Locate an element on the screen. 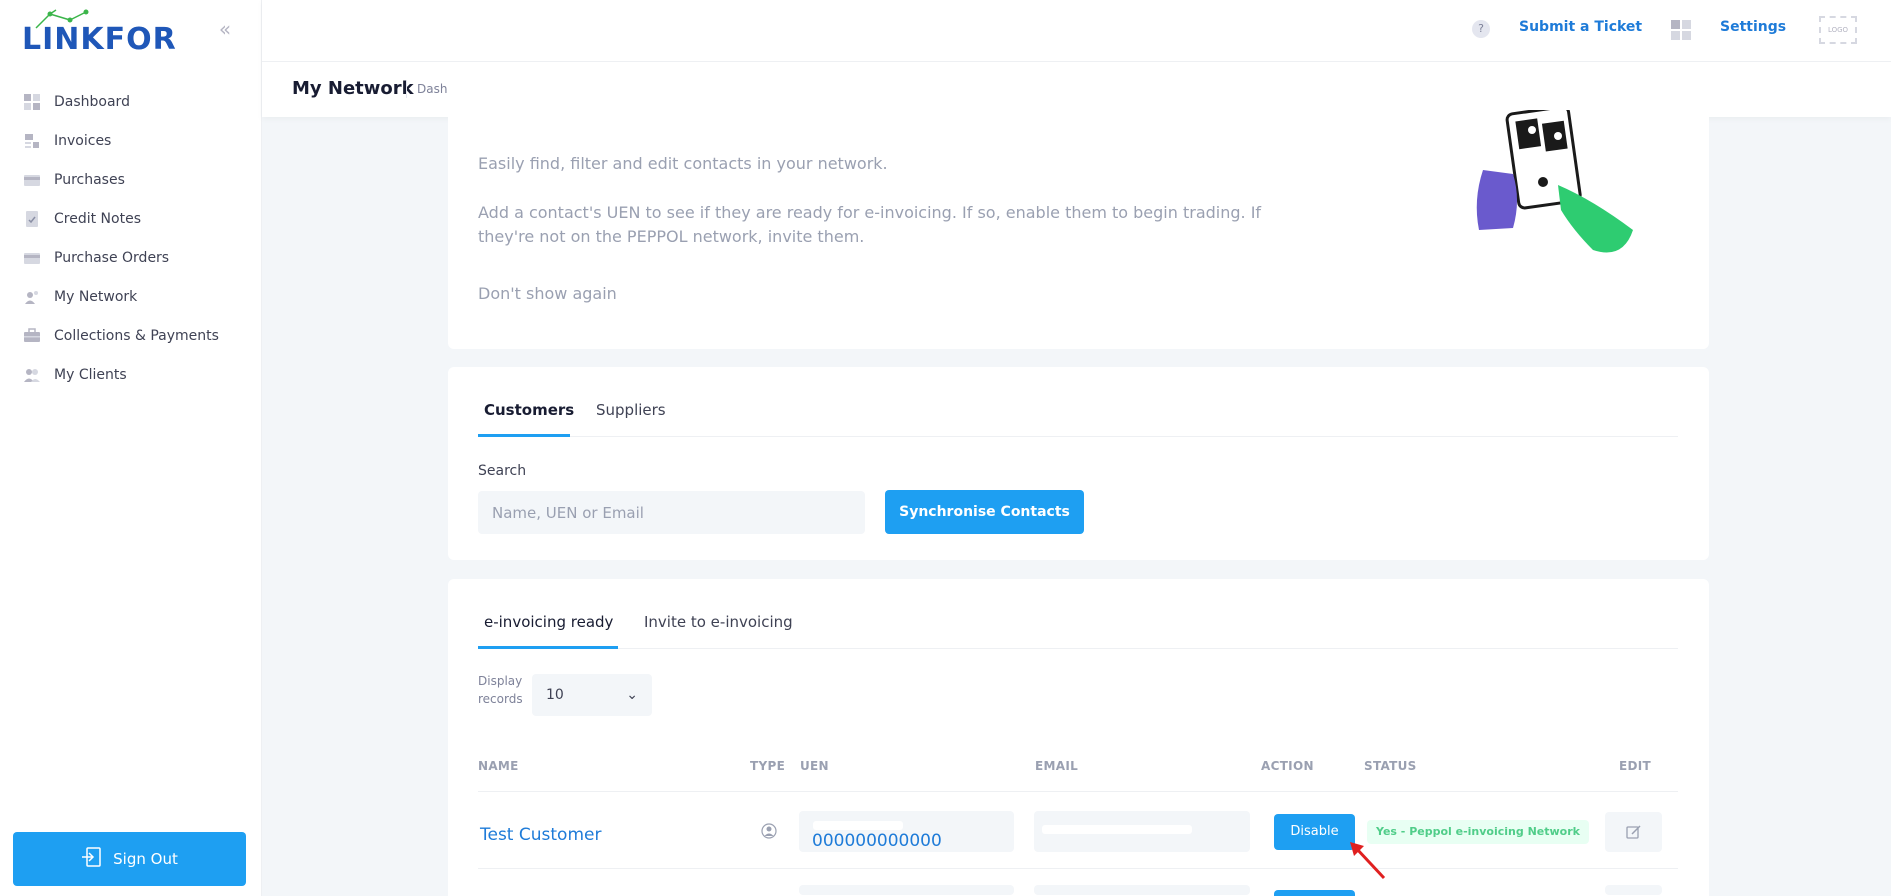 This screenshot has height=896, width=1891. uen-value: 000000000000 is located at coordinates (877, 841).